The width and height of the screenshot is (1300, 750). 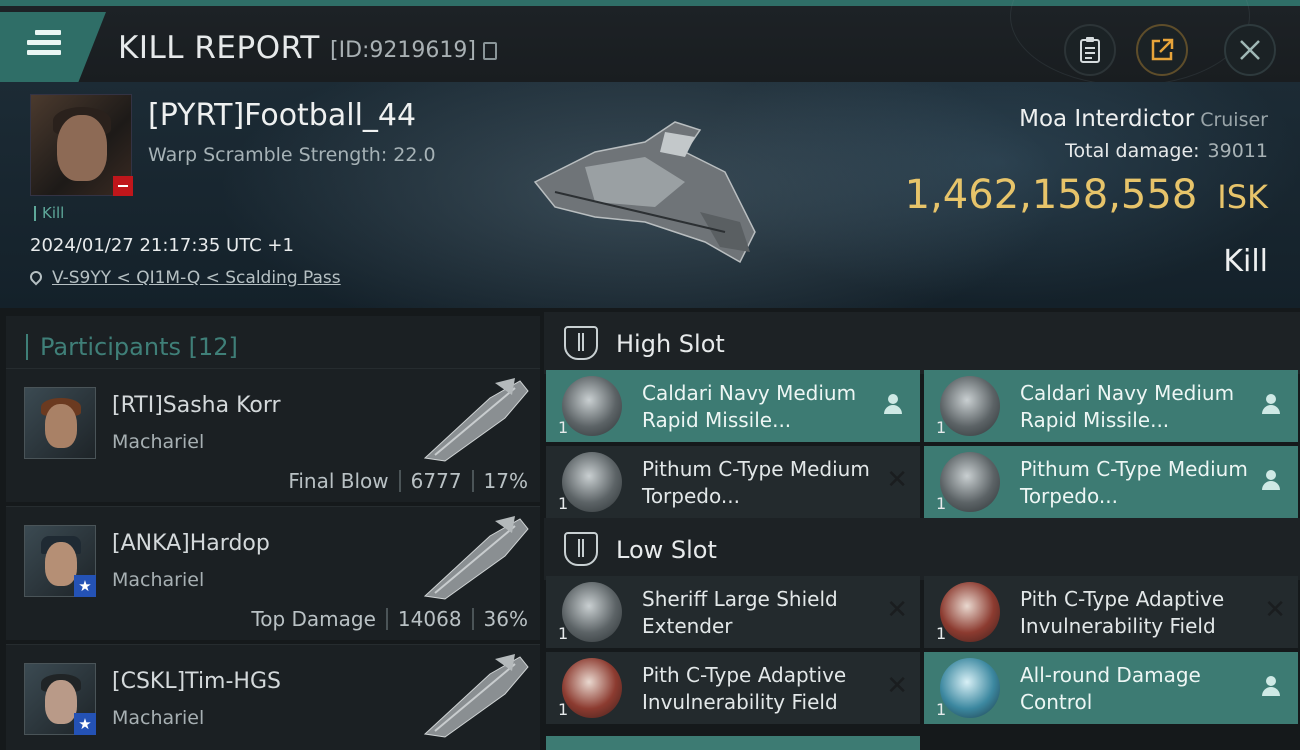 I want to click on close-icon, so click(x=1250, y=50).